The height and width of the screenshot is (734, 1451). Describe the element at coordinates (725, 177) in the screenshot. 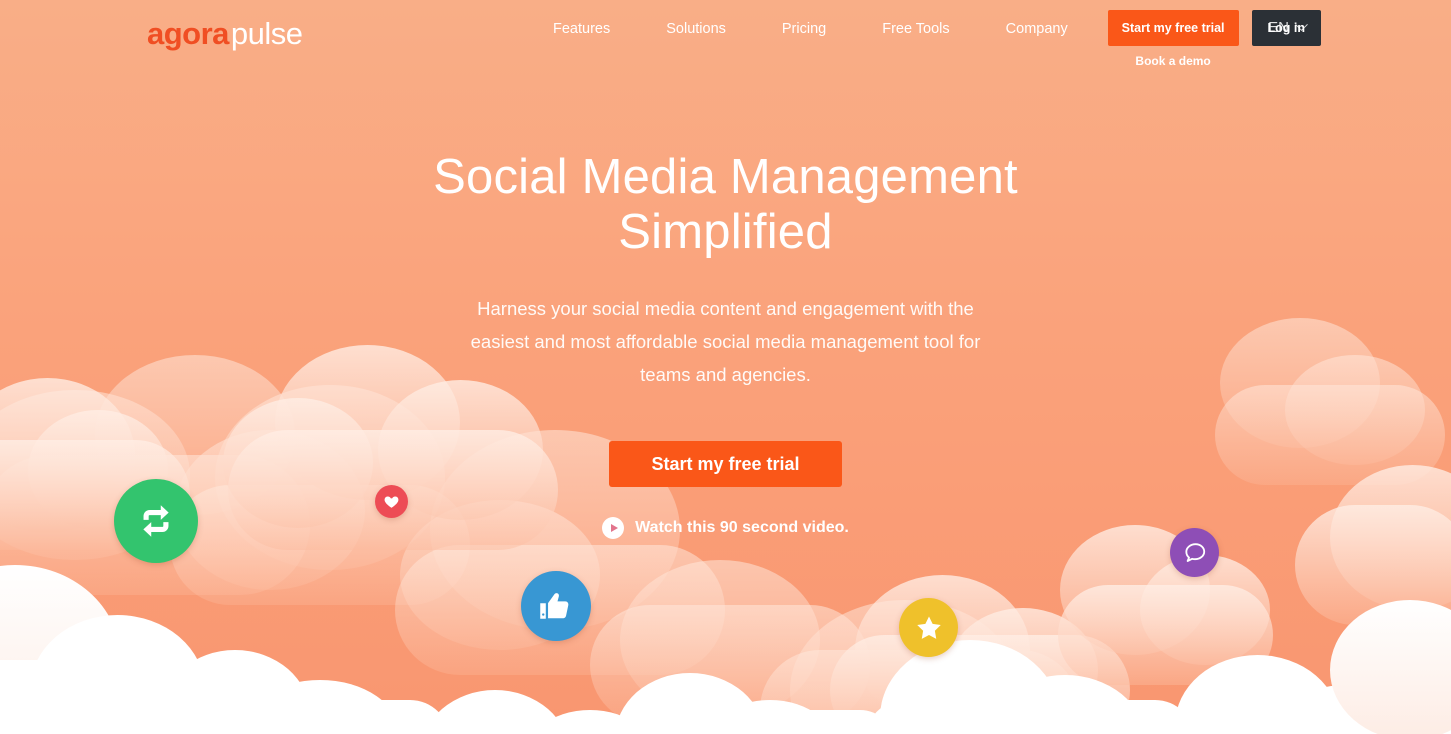

I see `headline-line-1: Social Media Management` at that location.